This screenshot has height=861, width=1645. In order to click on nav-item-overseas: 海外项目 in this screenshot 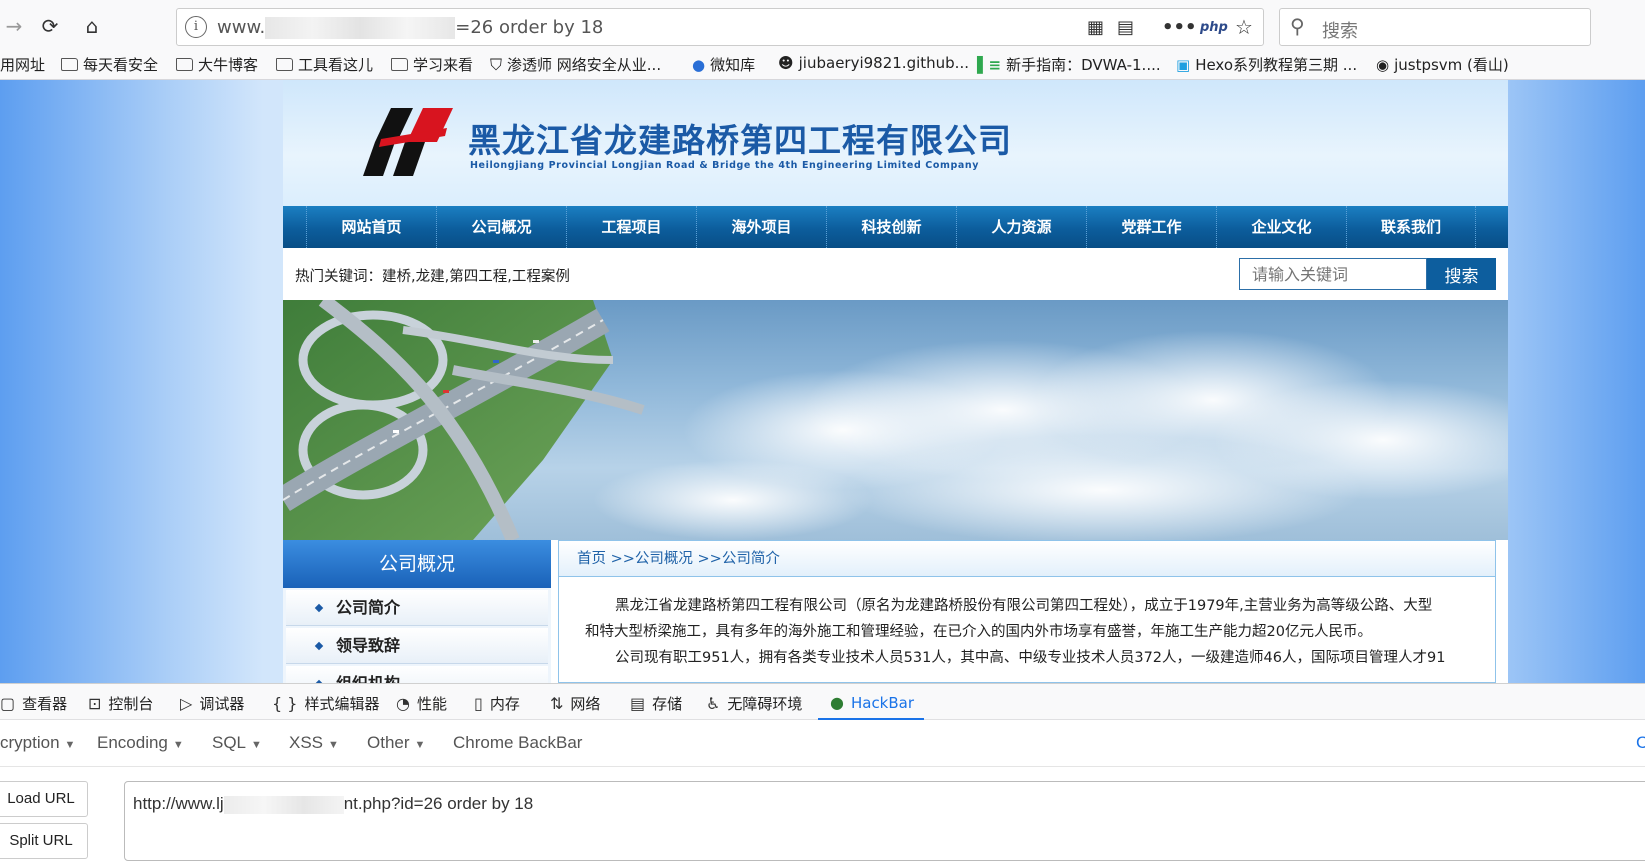, I will do `click(761, 227)`.